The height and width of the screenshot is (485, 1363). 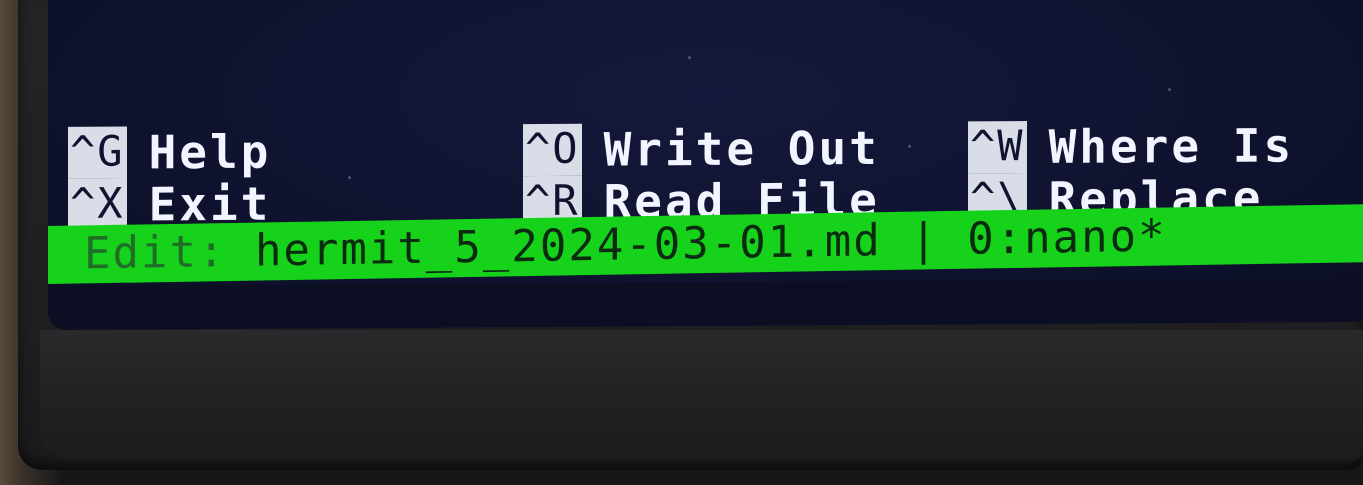 What do you see at coordinates (552, 150) in the screenshot?
I see `shortcut-key-write-out: ^O` at bounding box center [552, 150].